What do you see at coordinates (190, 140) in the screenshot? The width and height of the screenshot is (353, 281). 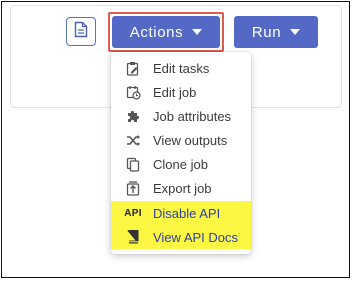 I see `menu-item-label: View outputs` at bounding box center [190, 140].